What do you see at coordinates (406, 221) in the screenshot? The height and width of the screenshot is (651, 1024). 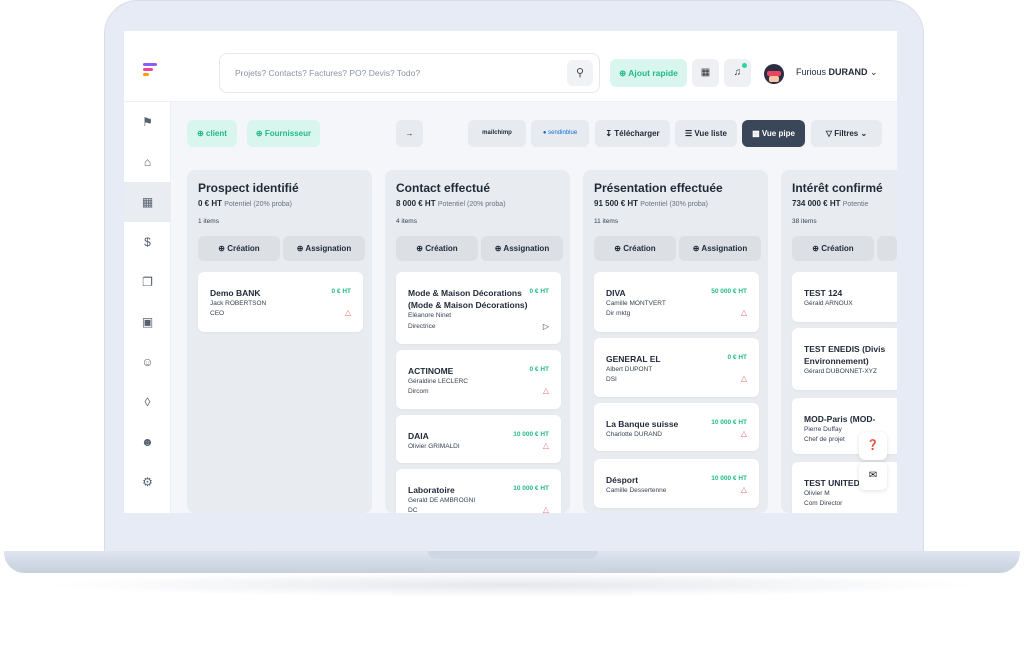 I see `column-count: 4 items` at bounding box center [406, 221].